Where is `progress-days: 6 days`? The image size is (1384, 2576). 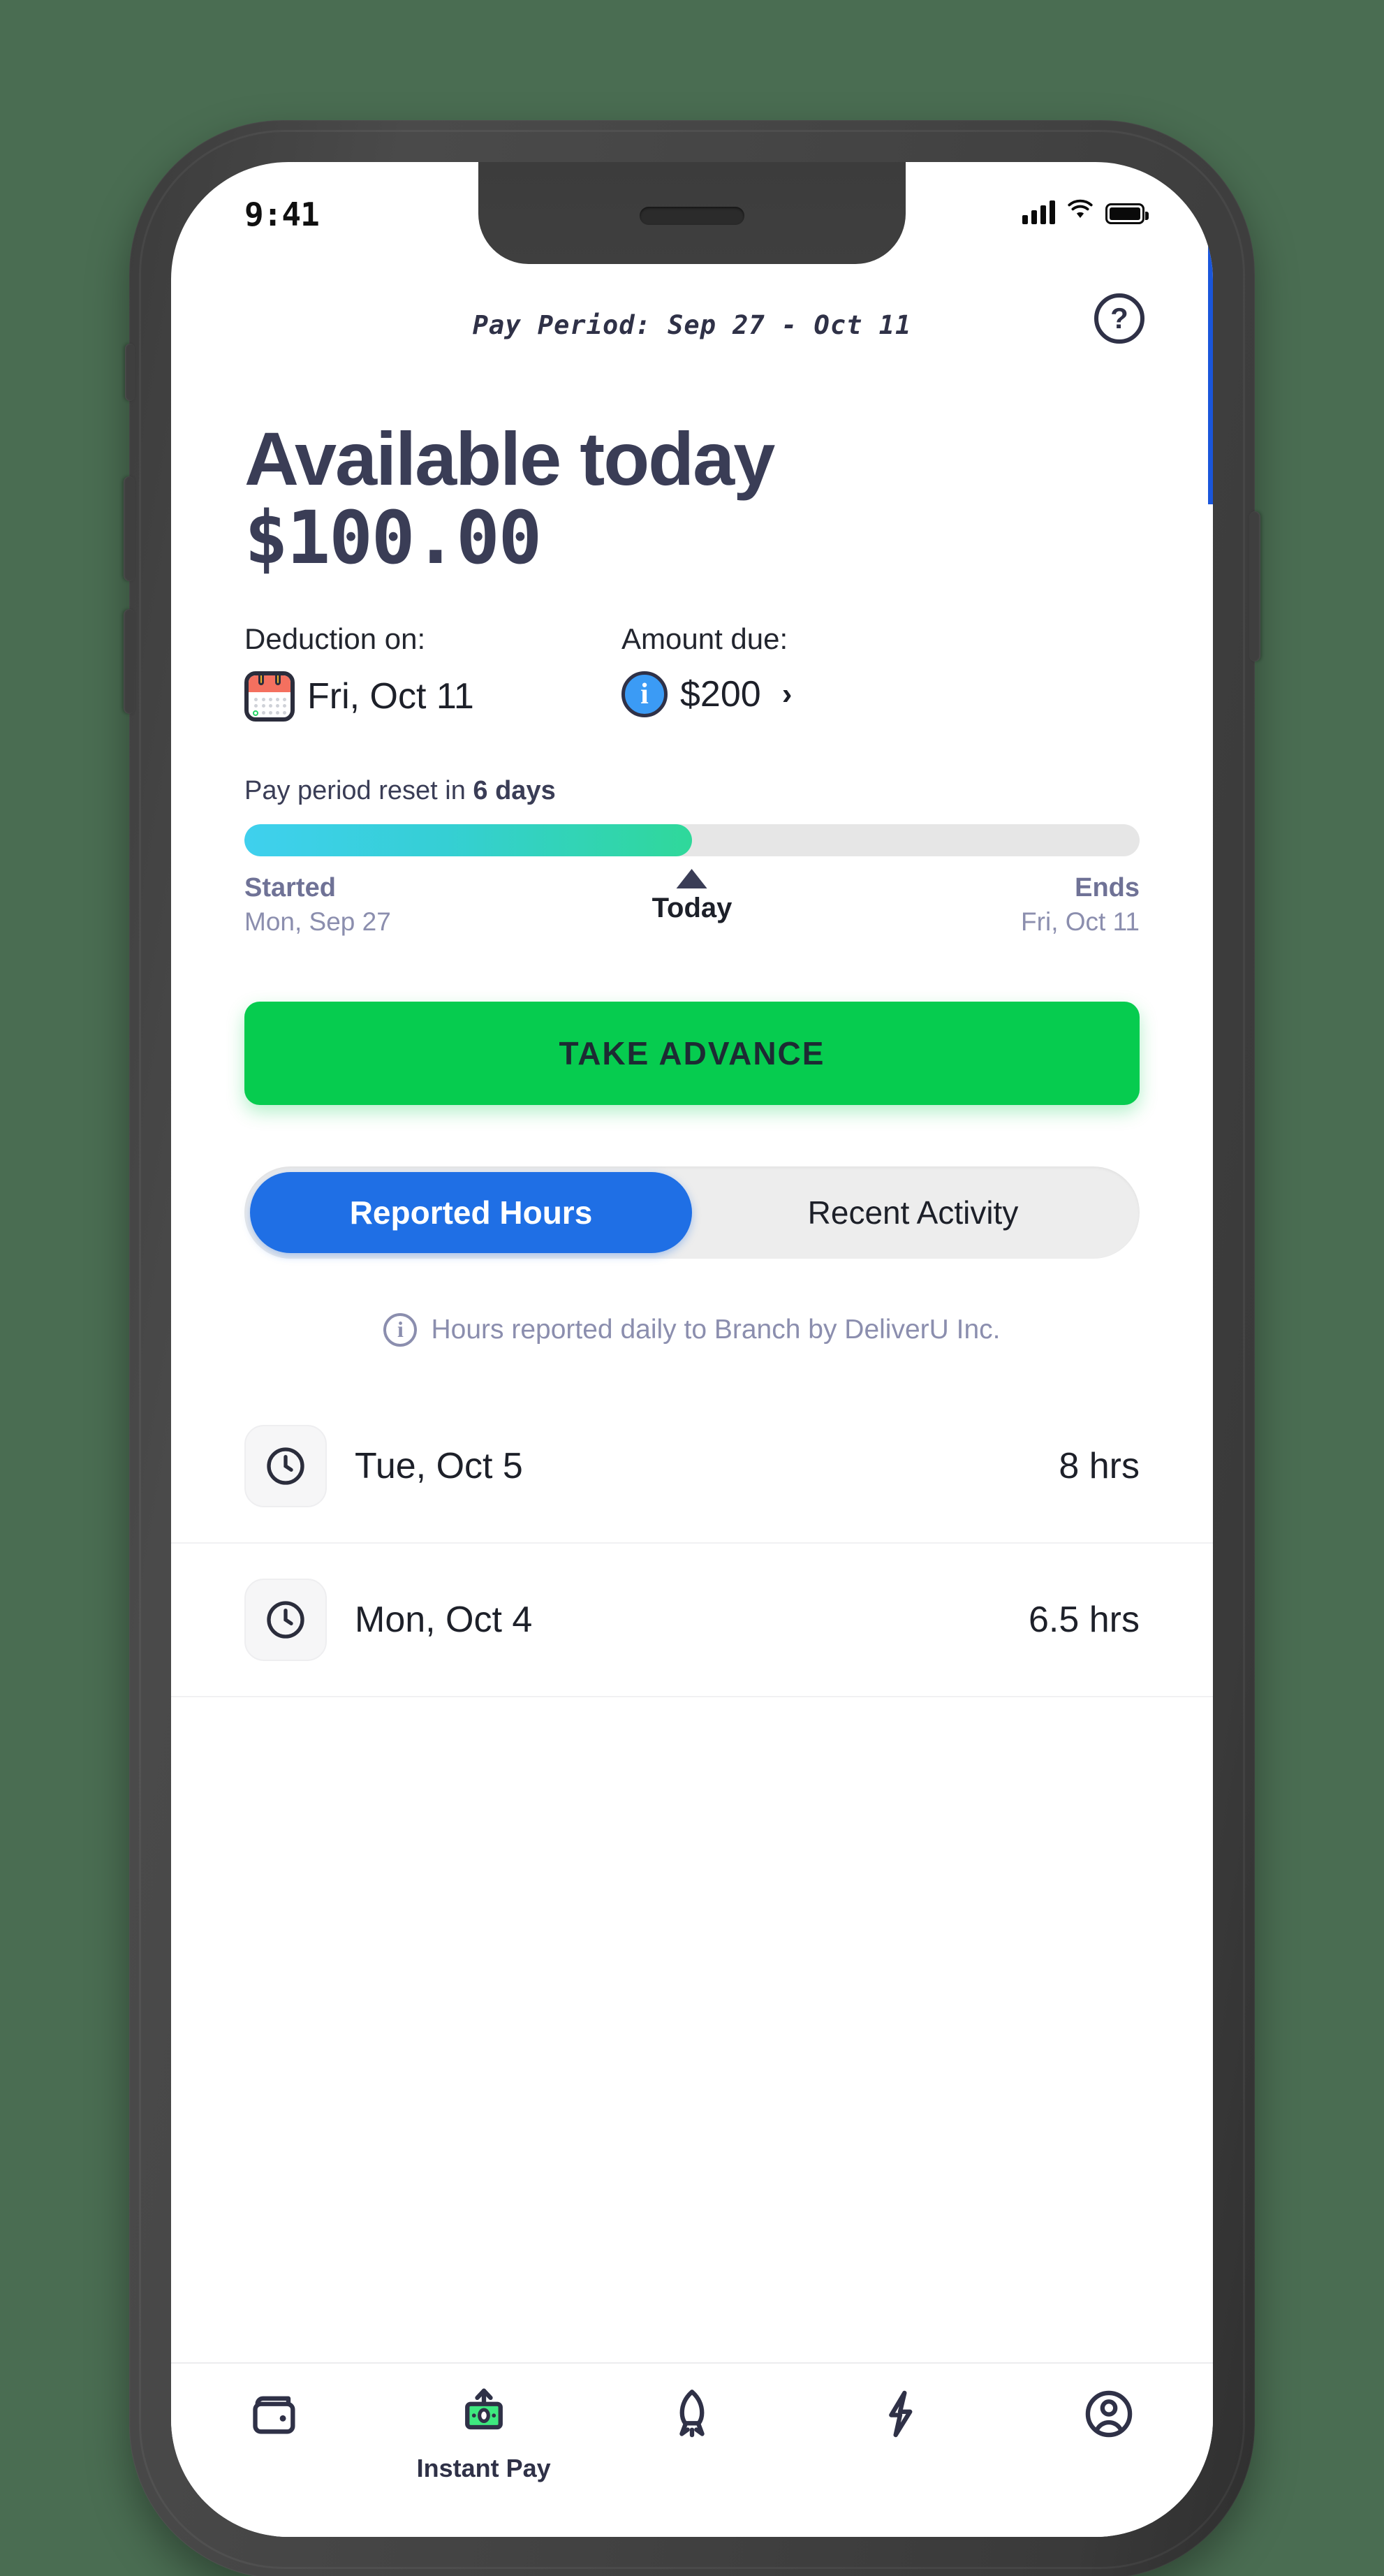
progress-days: 6 days is located at coordinates (514, 790).